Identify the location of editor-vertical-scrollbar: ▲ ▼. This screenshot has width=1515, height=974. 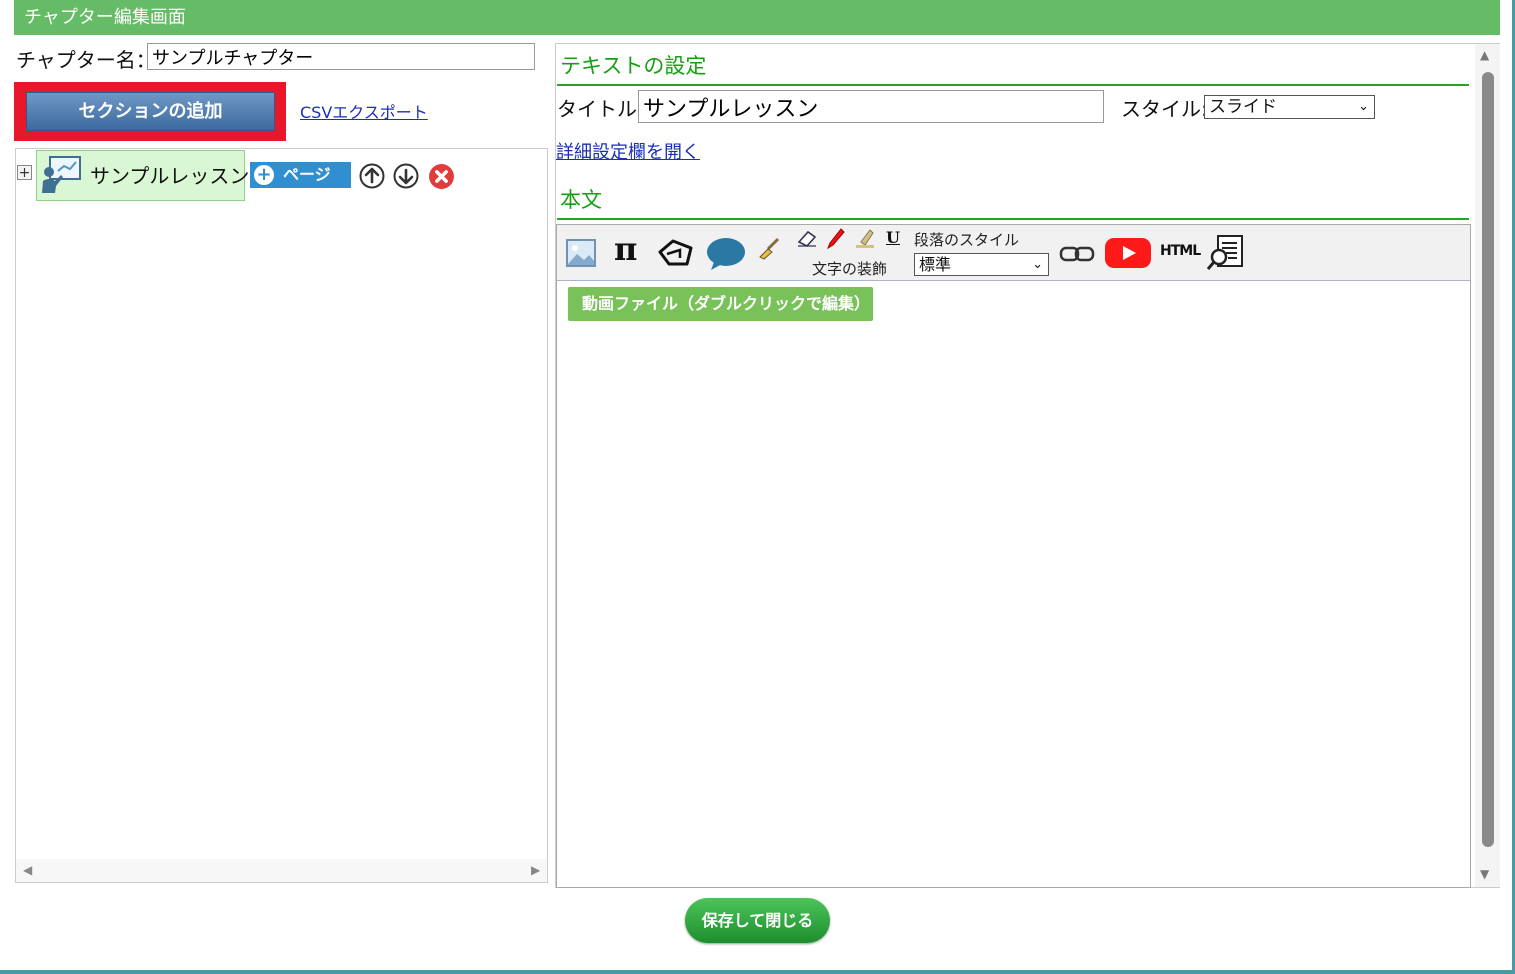
(1487, 465).